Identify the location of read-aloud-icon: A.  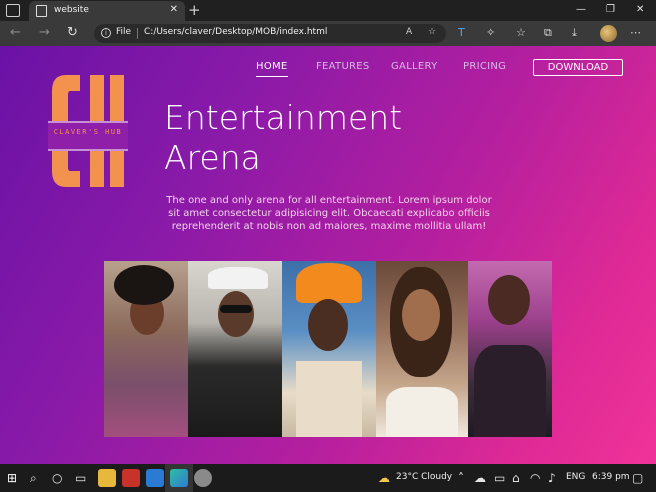
(409, 32).